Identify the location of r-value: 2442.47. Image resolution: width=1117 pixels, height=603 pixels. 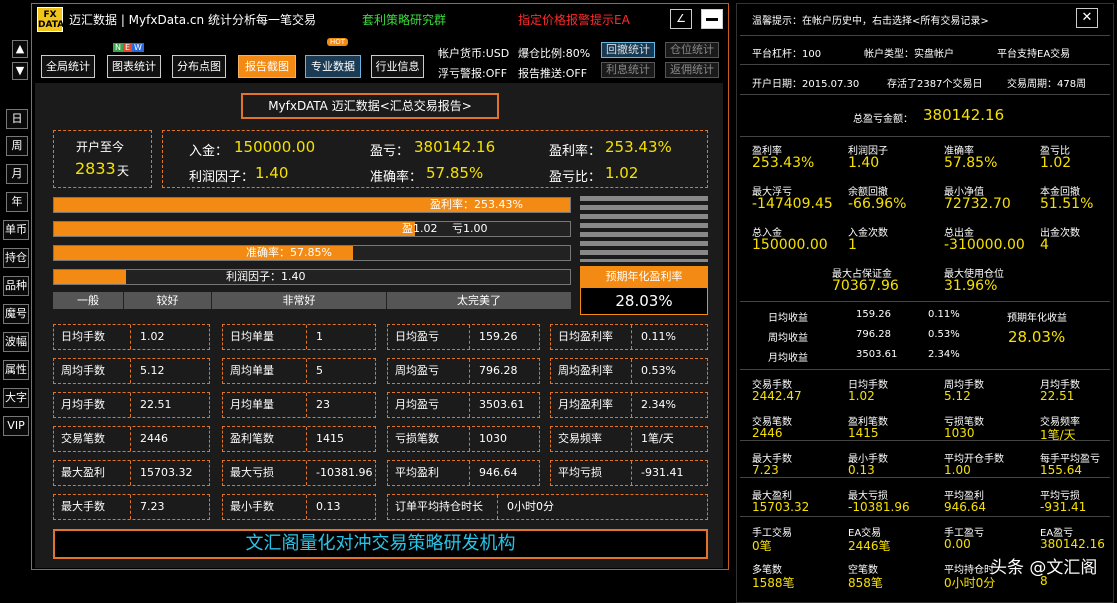
(777, 396).